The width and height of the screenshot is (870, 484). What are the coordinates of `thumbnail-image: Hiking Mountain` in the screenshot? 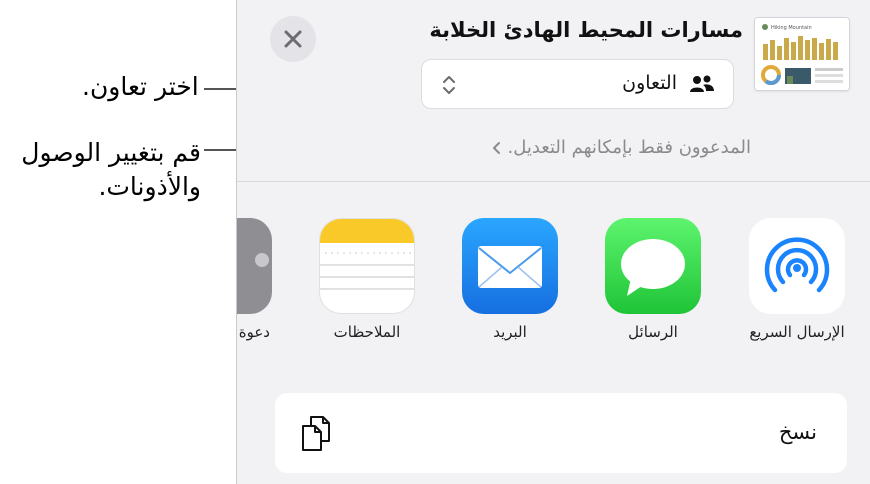 It's located at (802, 54).